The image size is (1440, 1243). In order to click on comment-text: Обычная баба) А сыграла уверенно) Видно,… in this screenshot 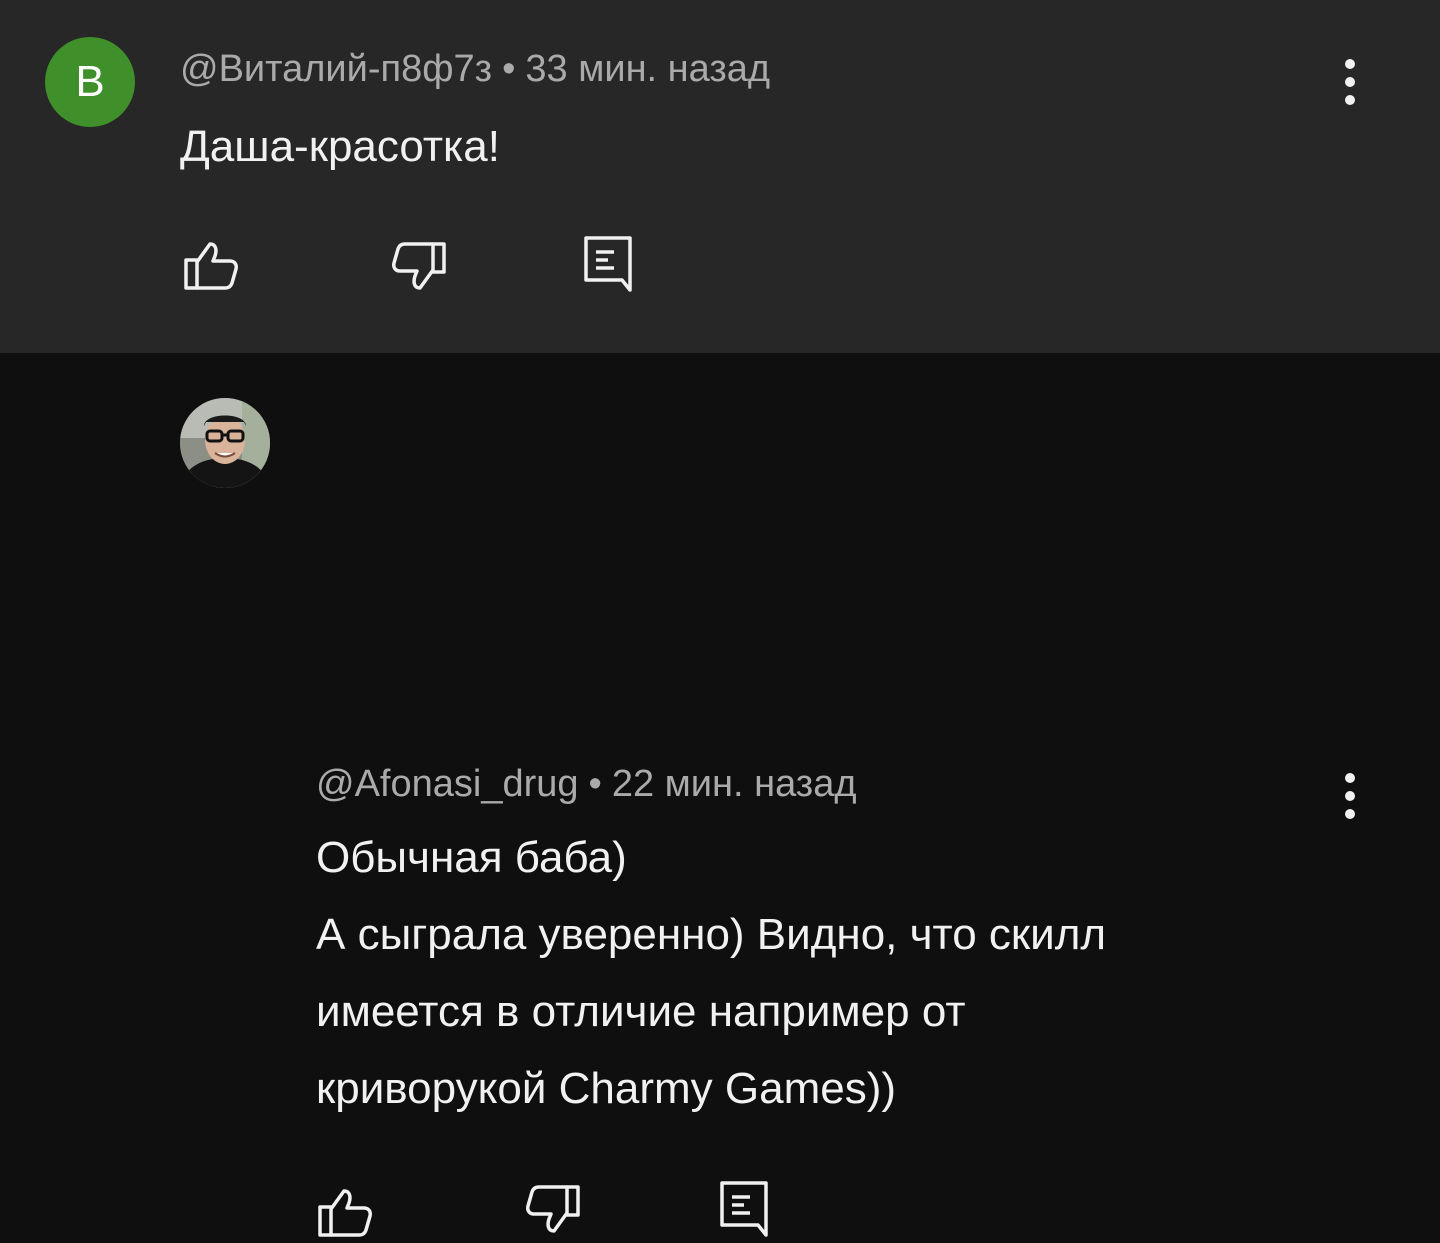, I will do `click(711, 973)`.